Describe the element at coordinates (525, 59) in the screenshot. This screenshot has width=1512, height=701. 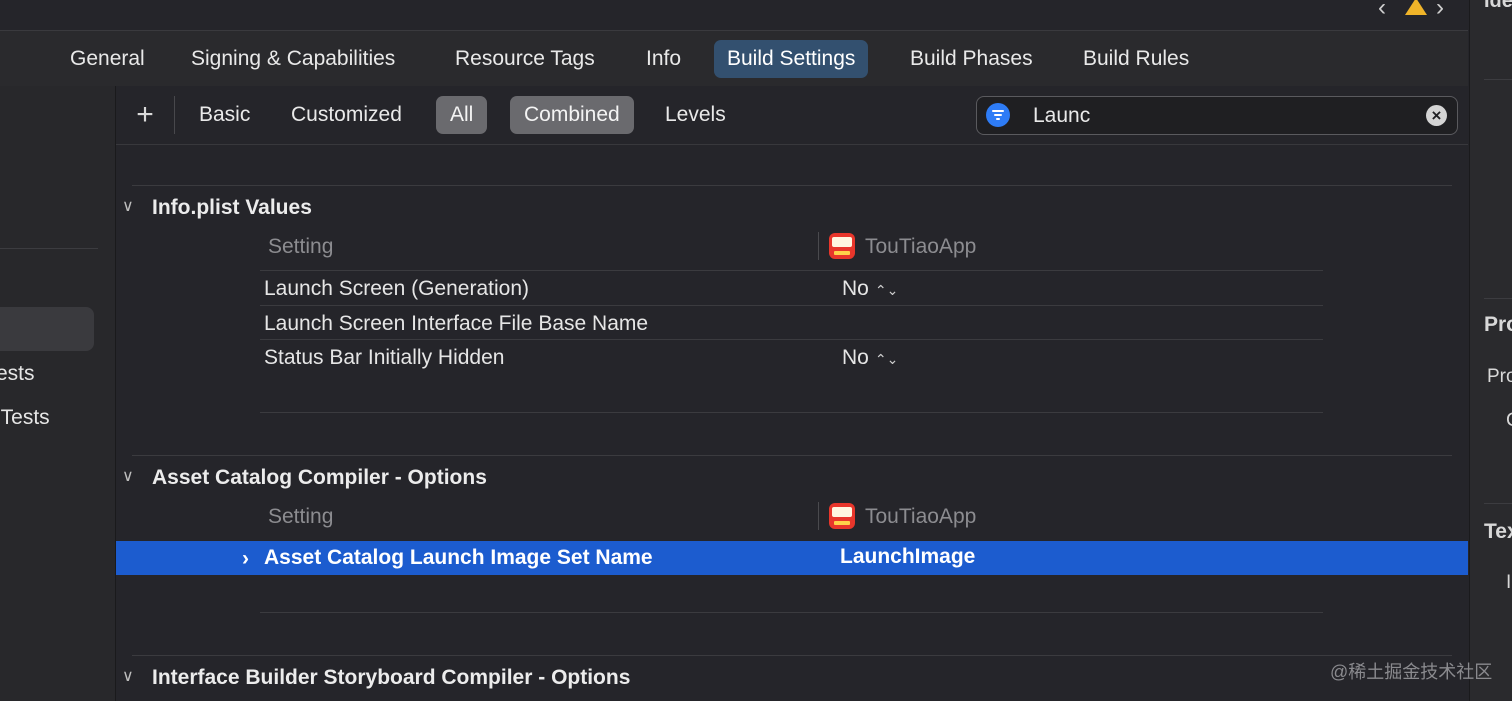
I see `tab-resource-tags: Resource Tags` at that location.